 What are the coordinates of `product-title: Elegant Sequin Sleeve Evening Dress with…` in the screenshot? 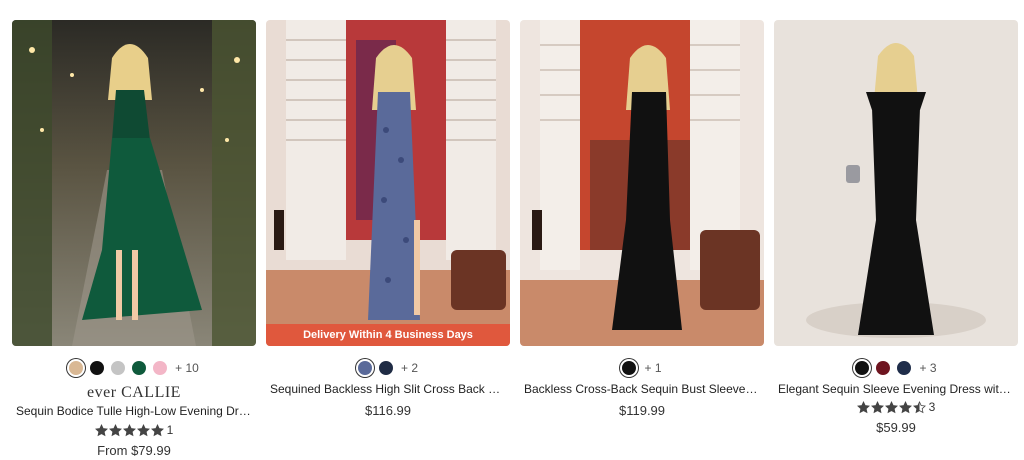 It's located at (896, 389).